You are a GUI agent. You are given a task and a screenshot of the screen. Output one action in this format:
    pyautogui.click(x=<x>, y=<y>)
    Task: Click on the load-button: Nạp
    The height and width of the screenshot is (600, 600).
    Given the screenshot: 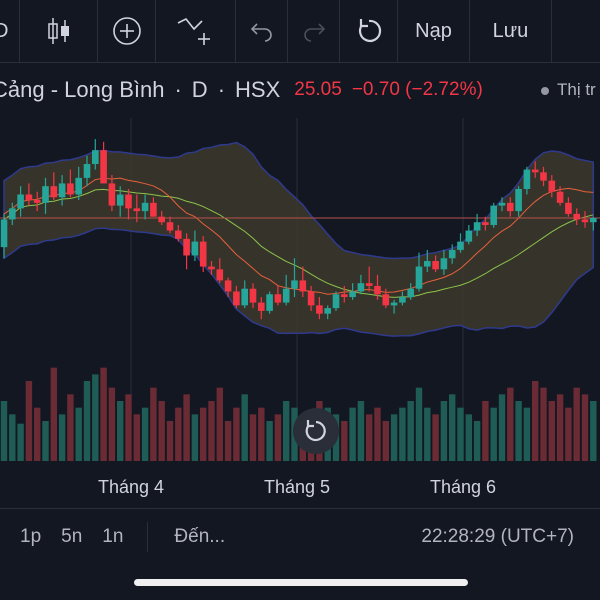 What is the action you would take?
    pyautogui.click(x=434, y=31)
    